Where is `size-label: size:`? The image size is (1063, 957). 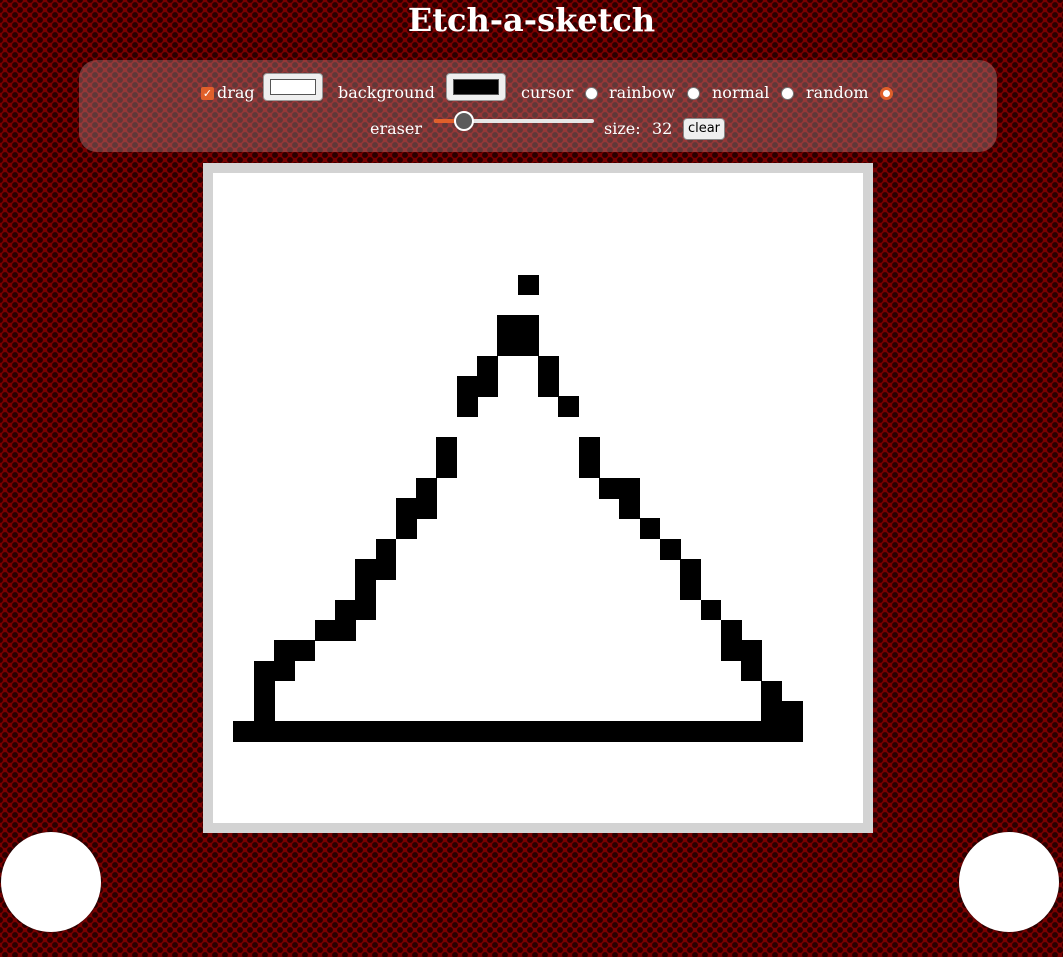 size-label: size: is located at coordinates (622, 128).